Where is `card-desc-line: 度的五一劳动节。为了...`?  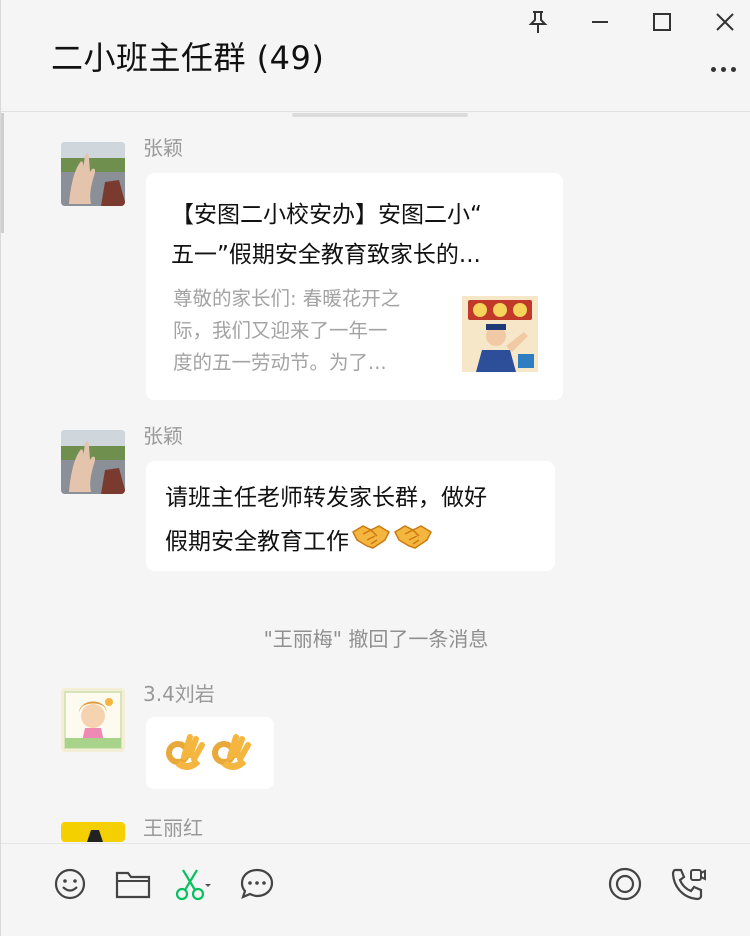
card-desc-line: 度的五一劳动节。为了... is located at coordinates (280, 362).